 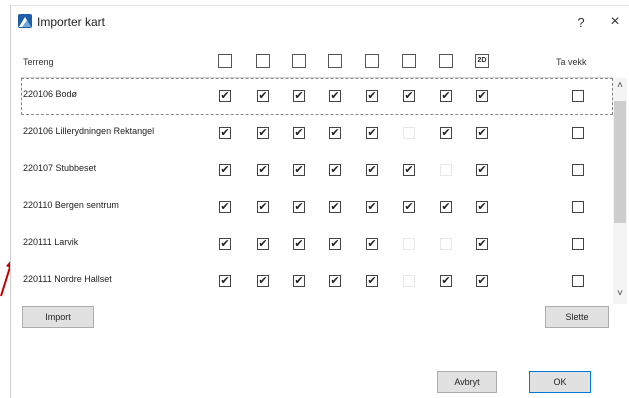 What do you see at coordinates (225, 61) in the screenshot?
I see `terrain-icon` at bounding box center [225, 61].